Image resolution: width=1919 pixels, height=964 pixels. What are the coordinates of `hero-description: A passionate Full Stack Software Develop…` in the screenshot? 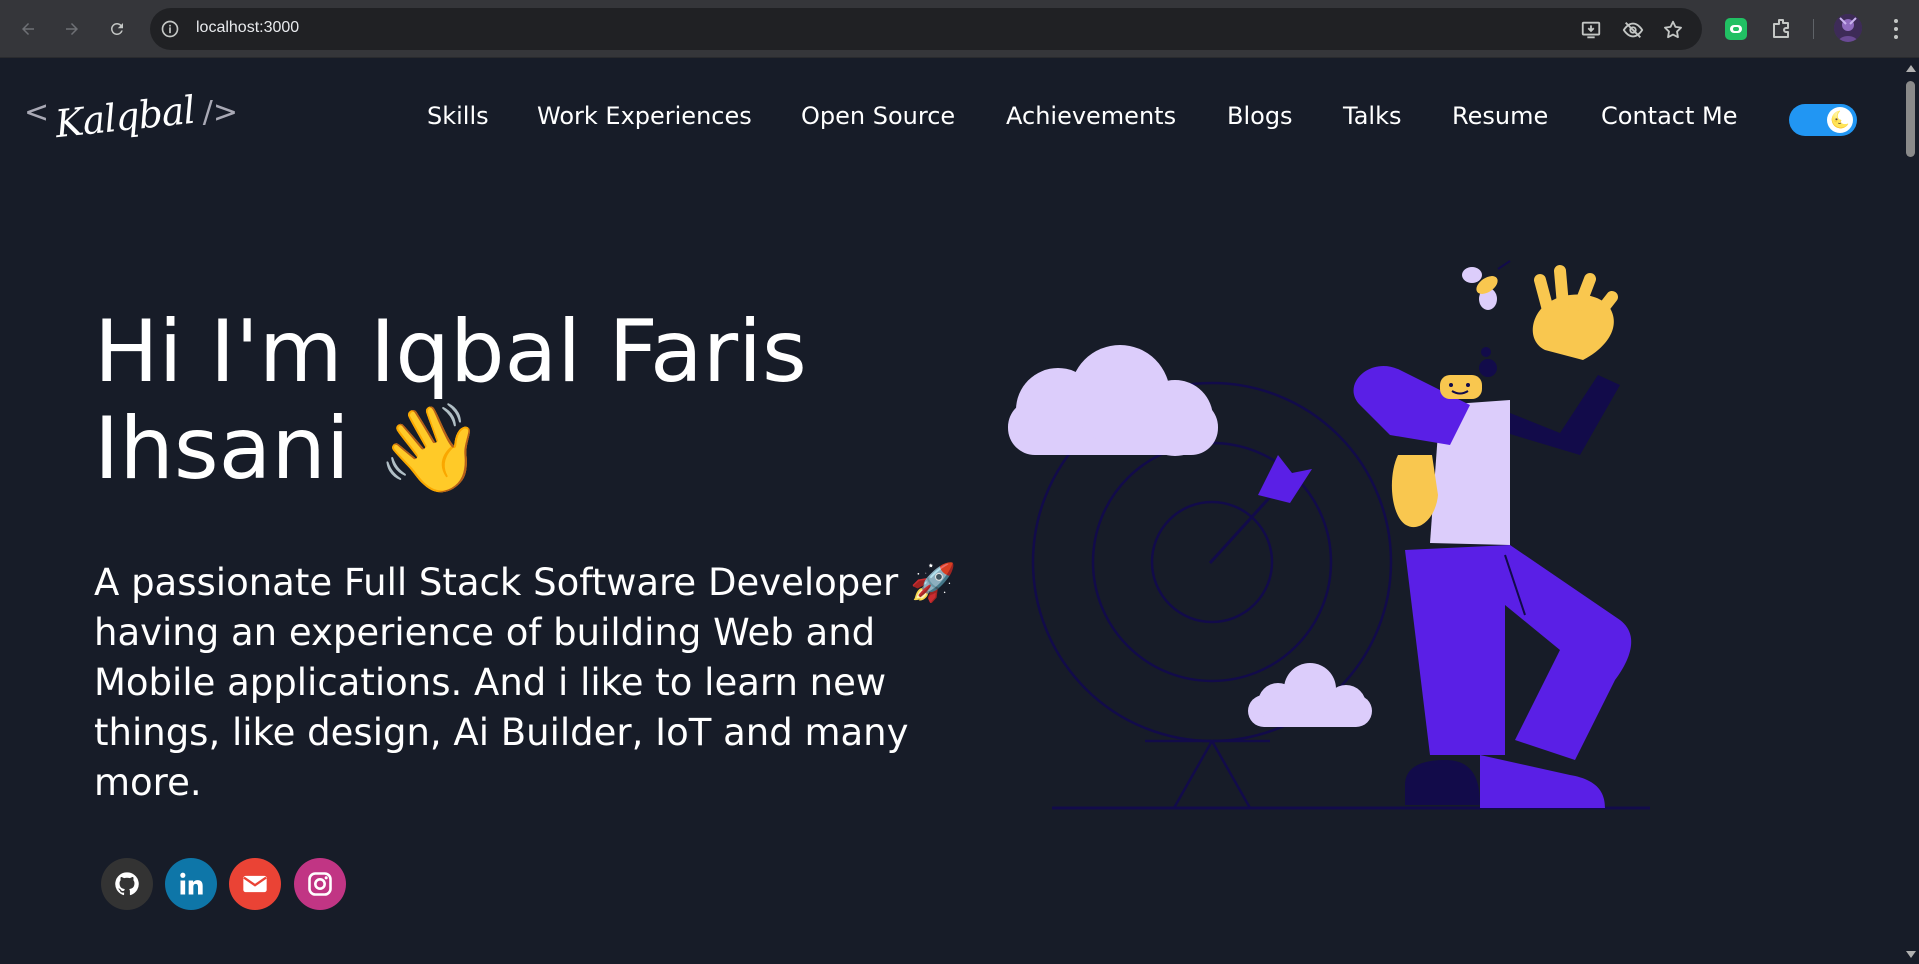 It's located at (525, 682).